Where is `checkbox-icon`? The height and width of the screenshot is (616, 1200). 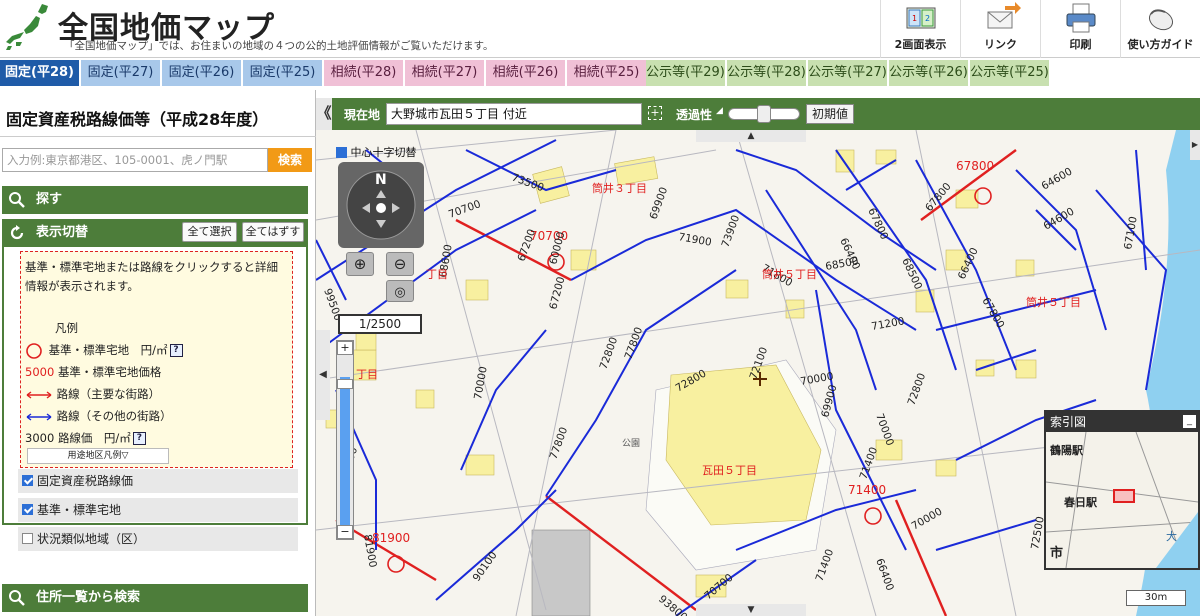 checkbox-icon is located at coordinates (27, 538).